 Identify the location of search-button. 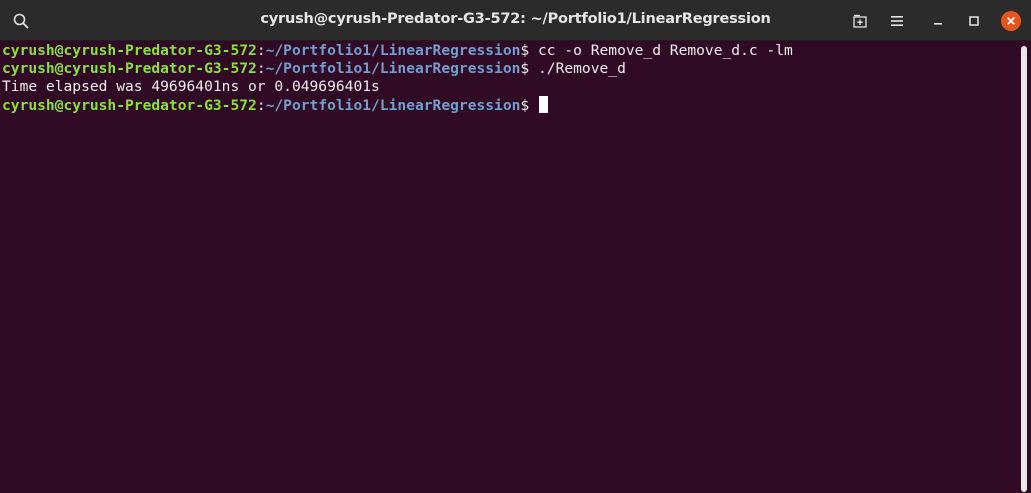
(21, 21).